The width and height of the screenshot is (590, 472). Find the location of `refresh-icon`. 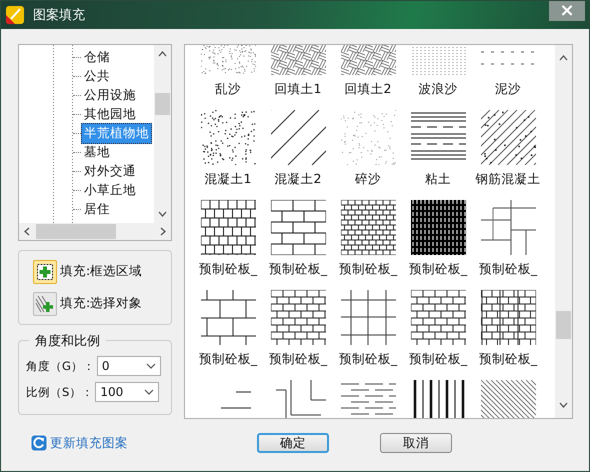

refresh-icon is located at coordinates (39, 443).